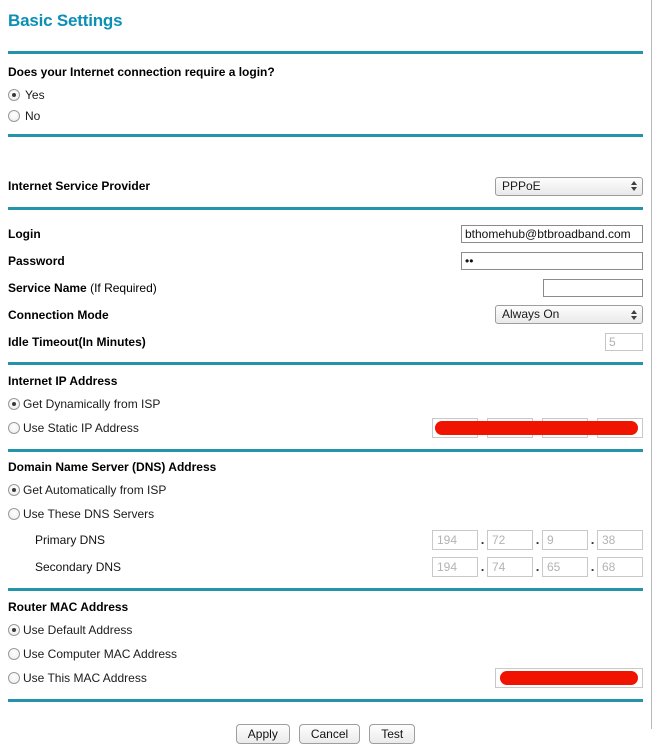 The image size is (660, 744). What do you see at coordinates (552, 233) in the screenshot?
I see `login-input` at bounding box center [552, 233].